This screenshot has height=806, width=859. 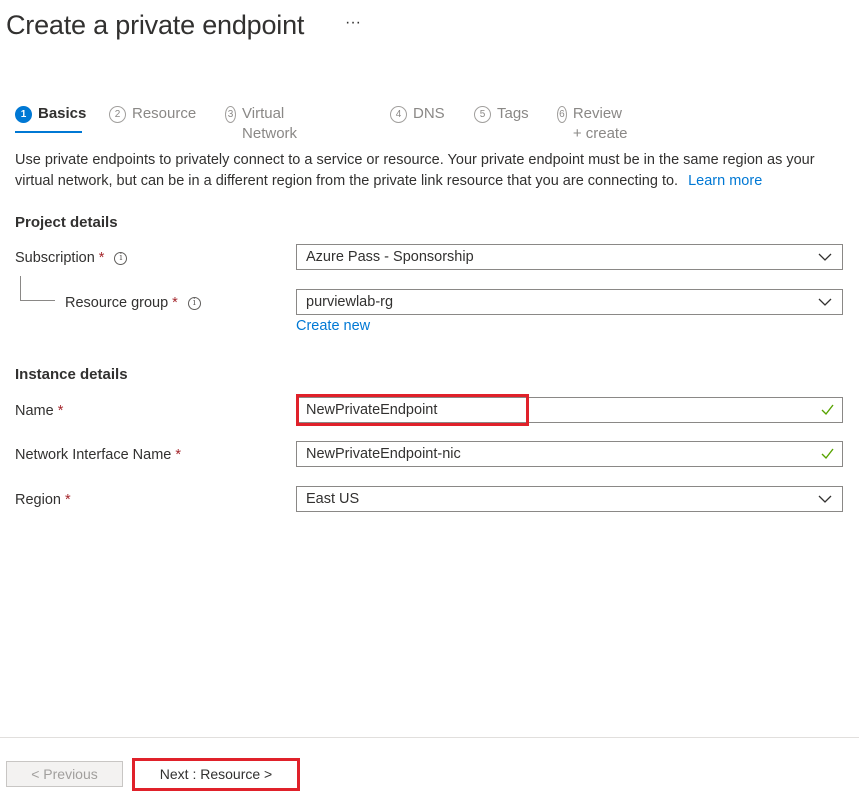 What do you see at coordinates (55, 258) in the screenshot?
I see `subscription-label-text: Subscription` at bounding box center [55, 258].